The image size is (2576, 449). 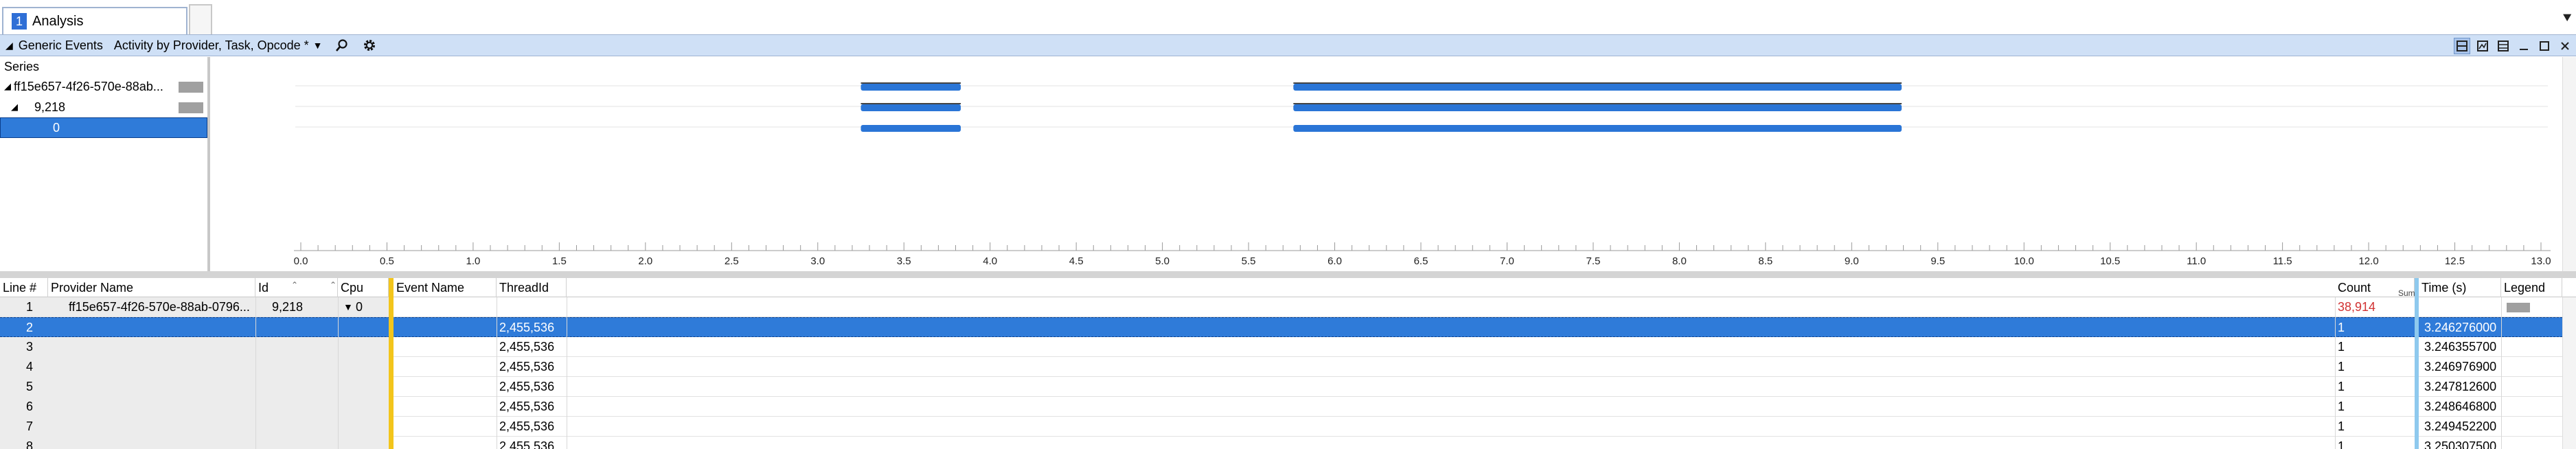 I want to click on column-header-time: Time (s), so click(x=2460, y=288).